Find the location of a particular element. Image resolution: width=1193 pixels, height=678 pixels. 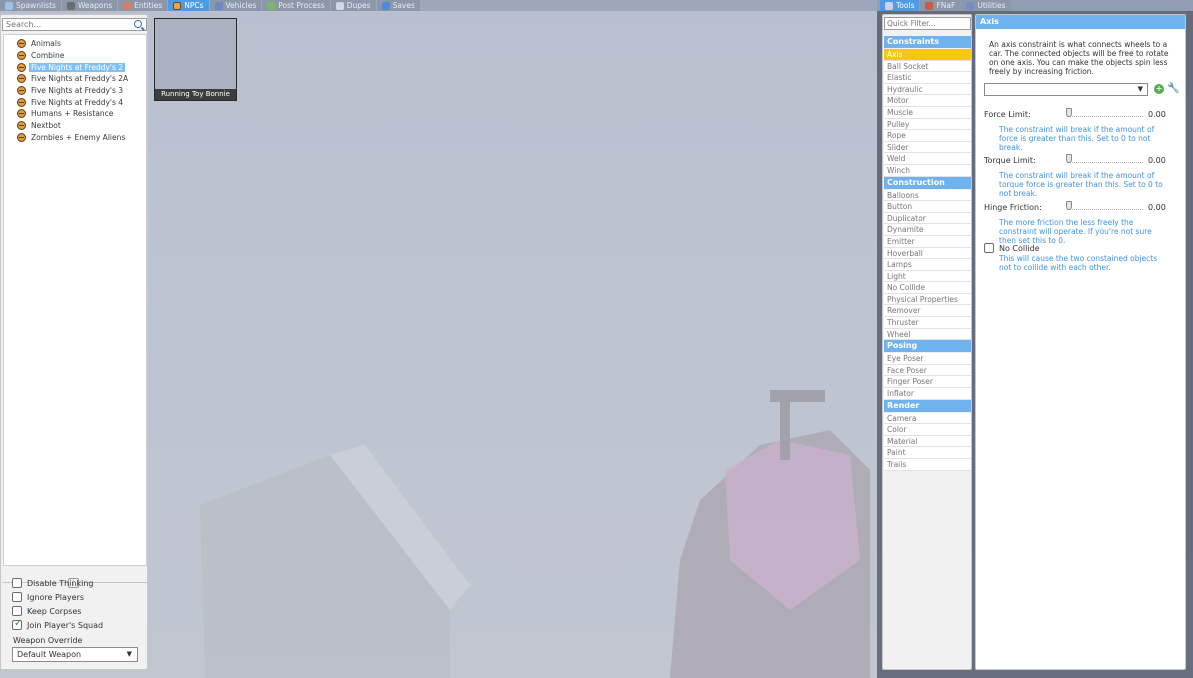

tool-item-face-poser: Face Poser is located at coordinates (927, 370).